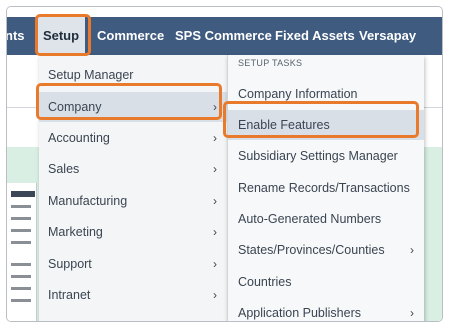 The image size is (449, 328). I want to click on menu-item-label: Enable Features, so click(284, 125).